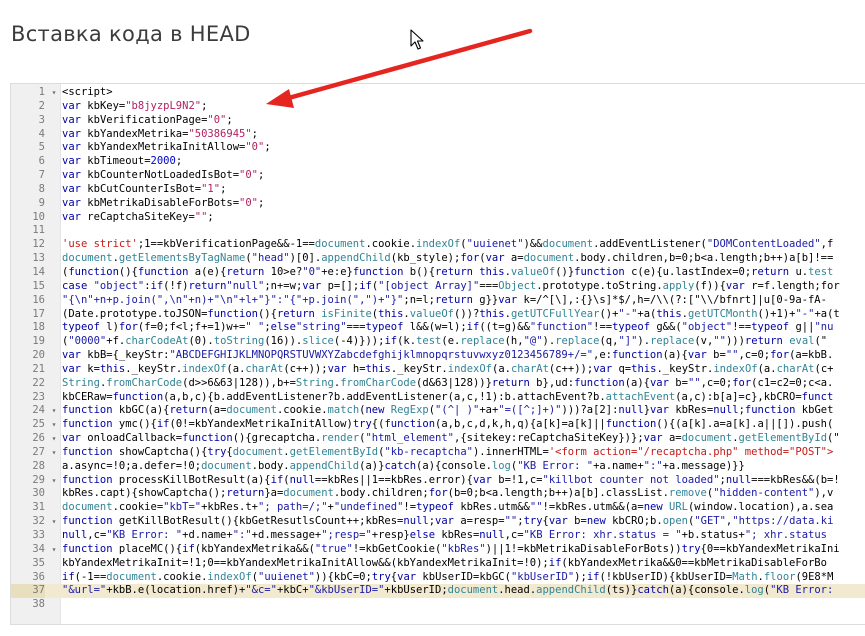  What do you see at coordinates (438, 231) in the screenshot?
I see `code-line: 11` at bounding box center [438, 231].